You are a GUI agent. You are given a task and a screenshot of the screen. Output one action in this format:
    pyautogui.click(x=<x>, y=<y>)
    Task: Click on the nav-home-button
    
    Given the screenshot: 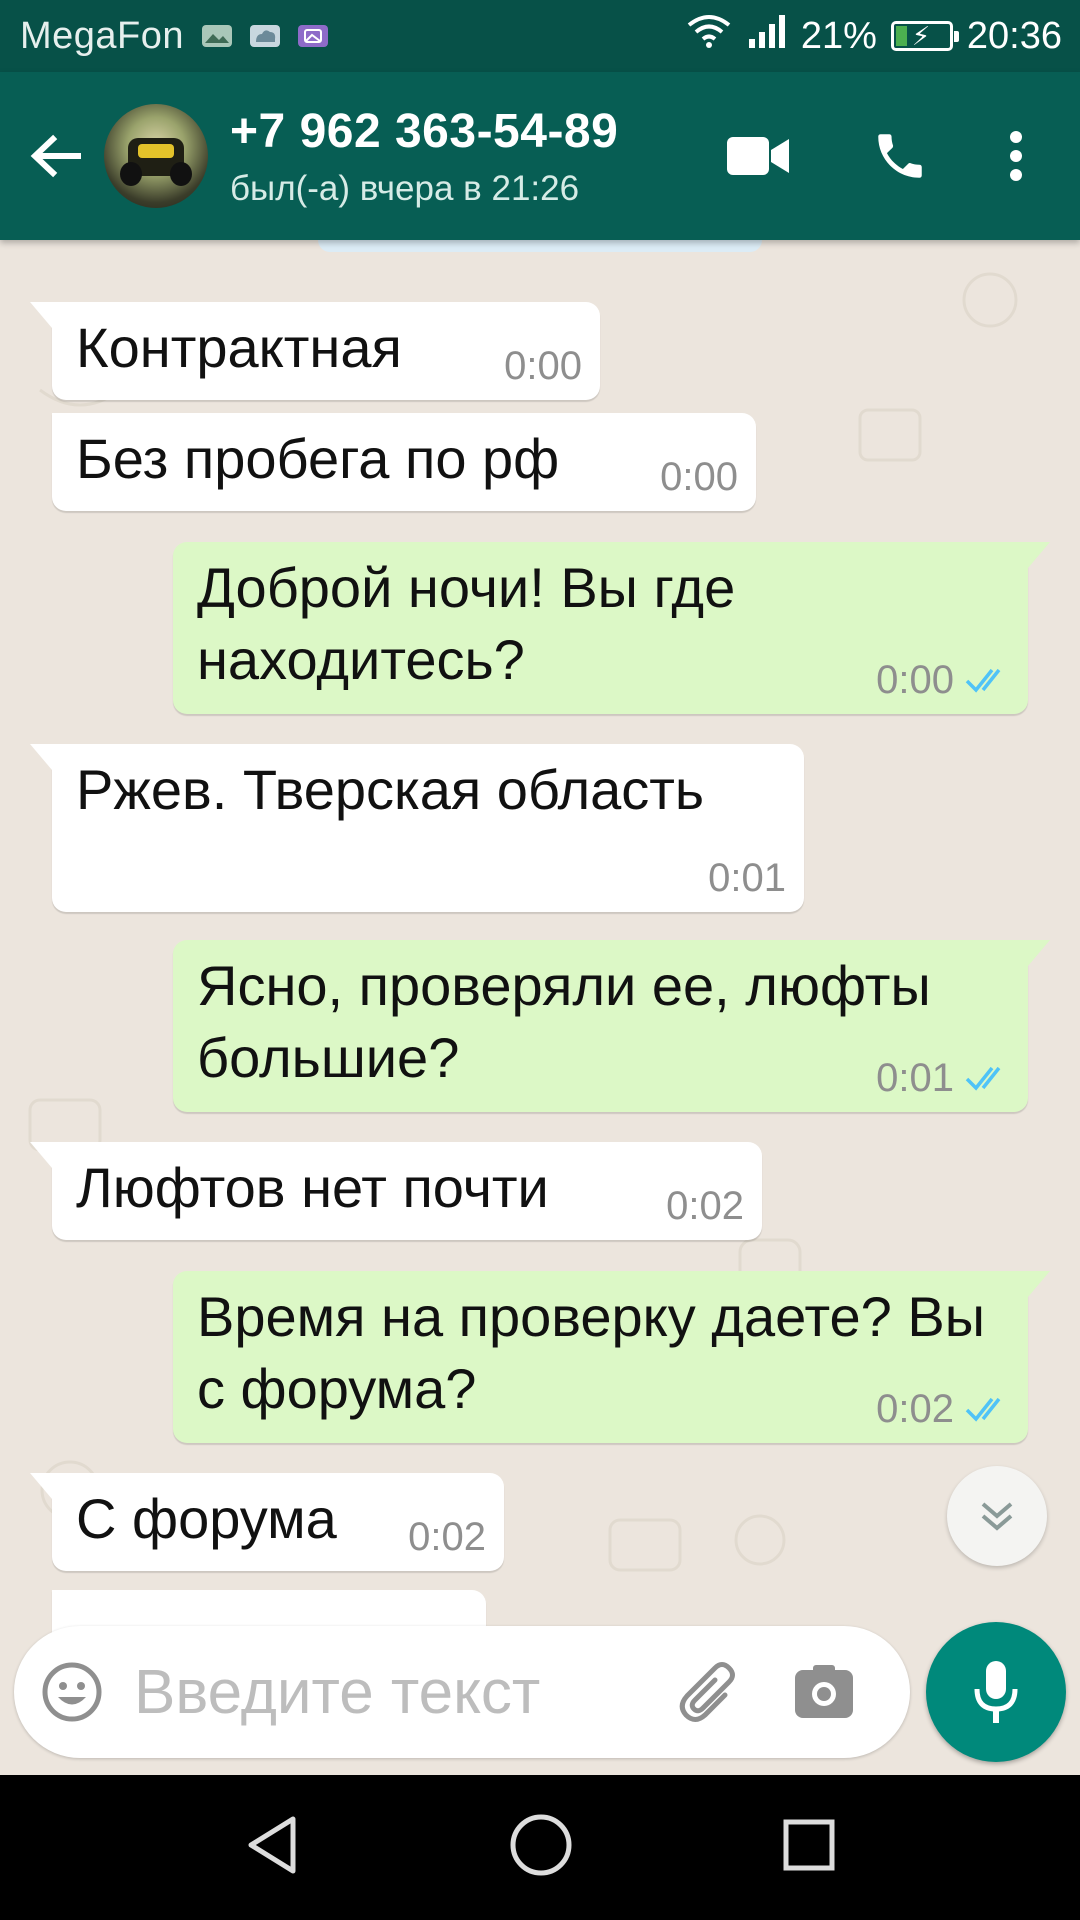 What is the action you would take?
    pyautogui.click(x=541, y=1847)
    